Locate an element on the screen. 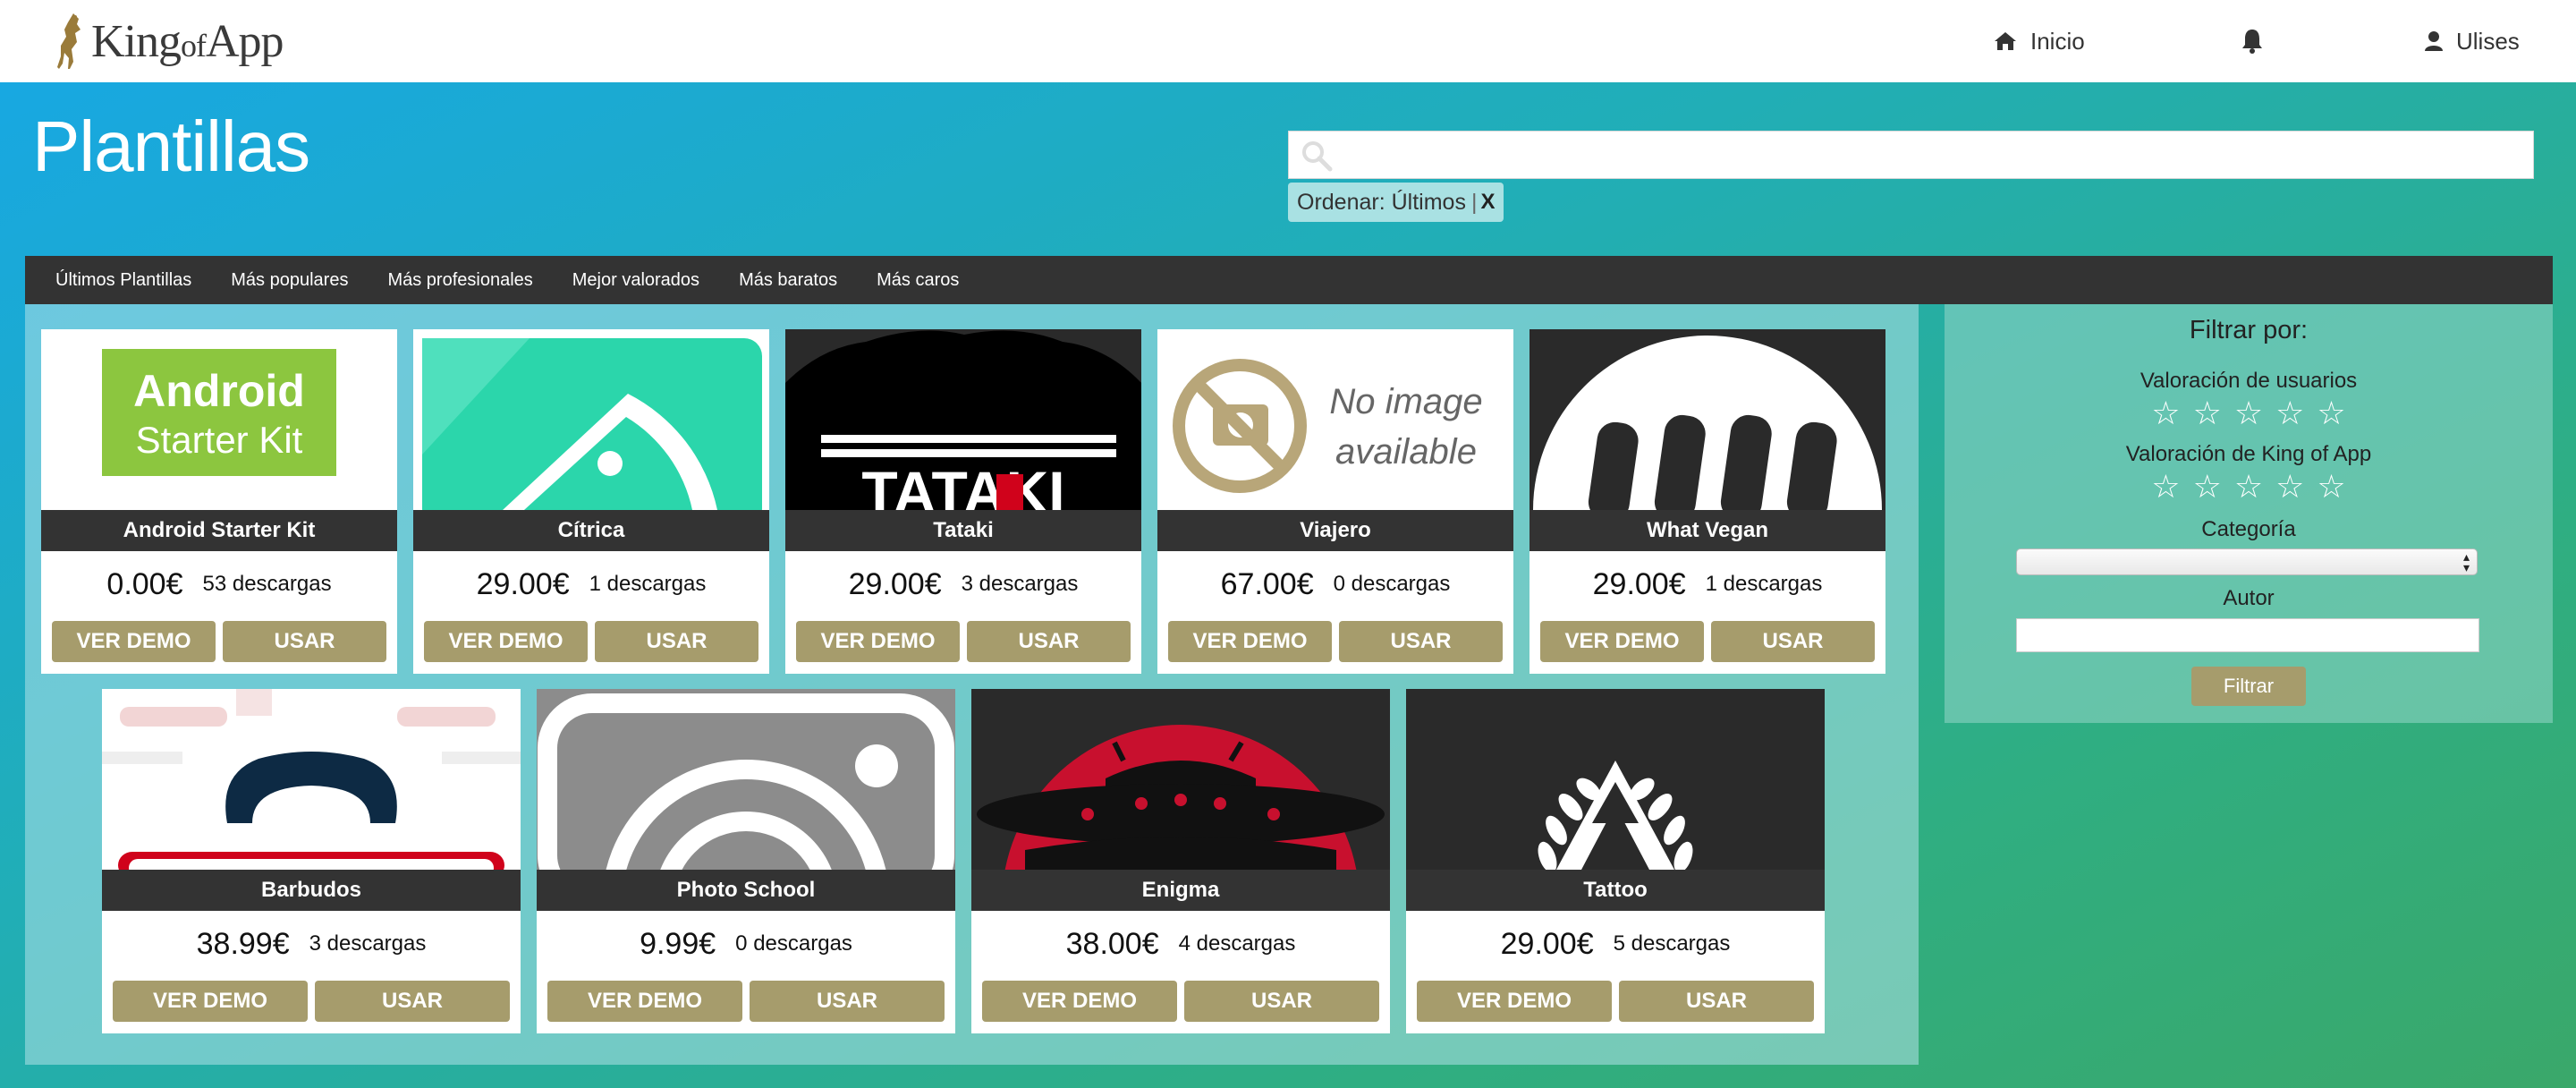 The width and height of the screenshot is (2576, 1088). template-price: 38.99€ is located at coordinates (243, 943).